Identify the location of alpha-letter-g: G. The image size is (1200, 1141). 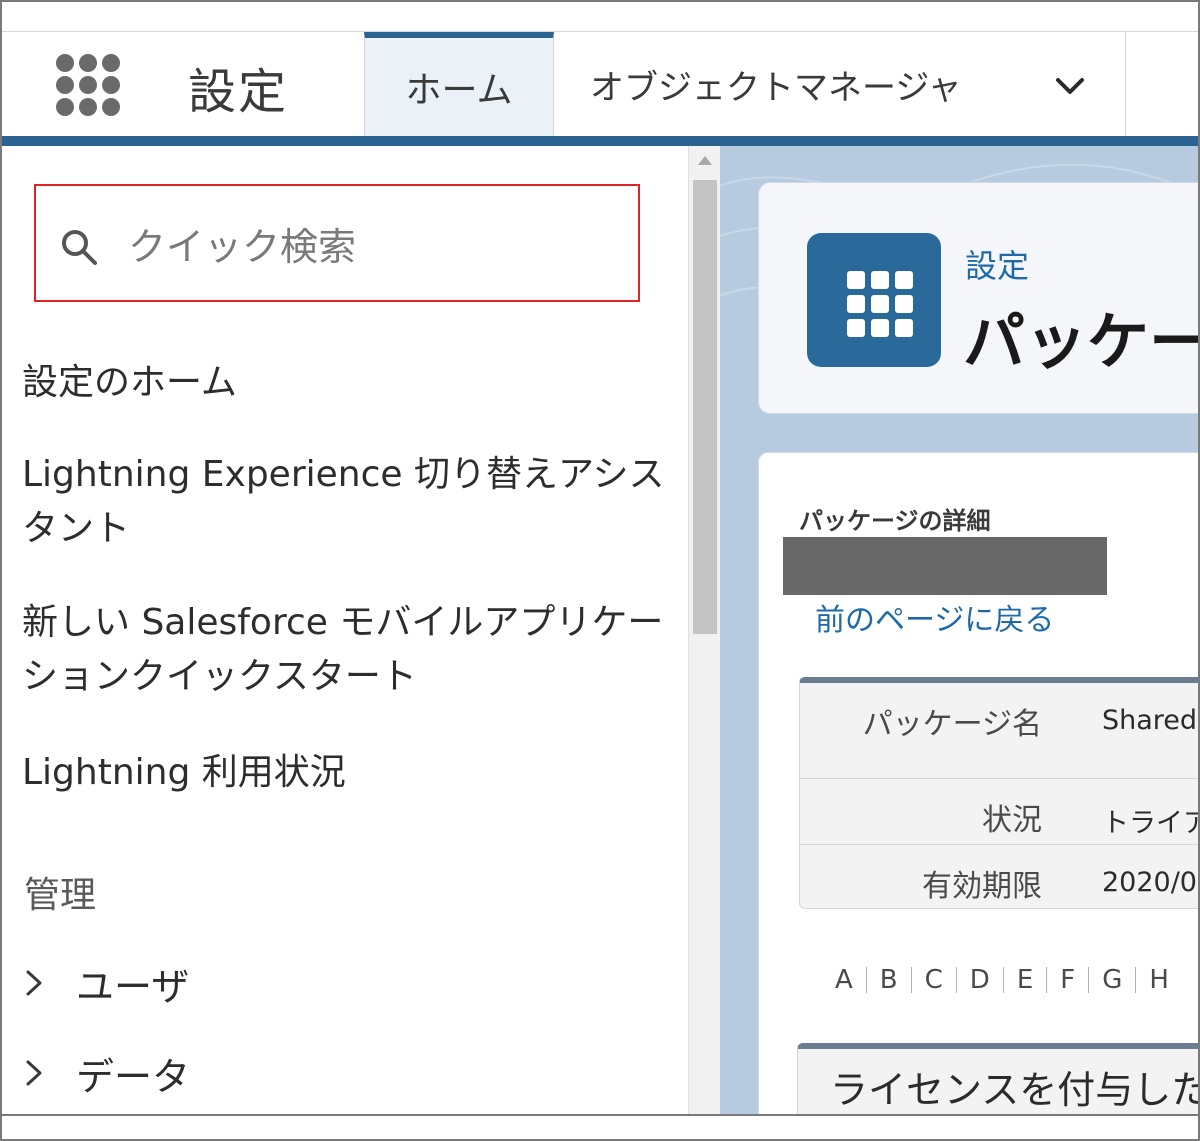
(1112, 980).